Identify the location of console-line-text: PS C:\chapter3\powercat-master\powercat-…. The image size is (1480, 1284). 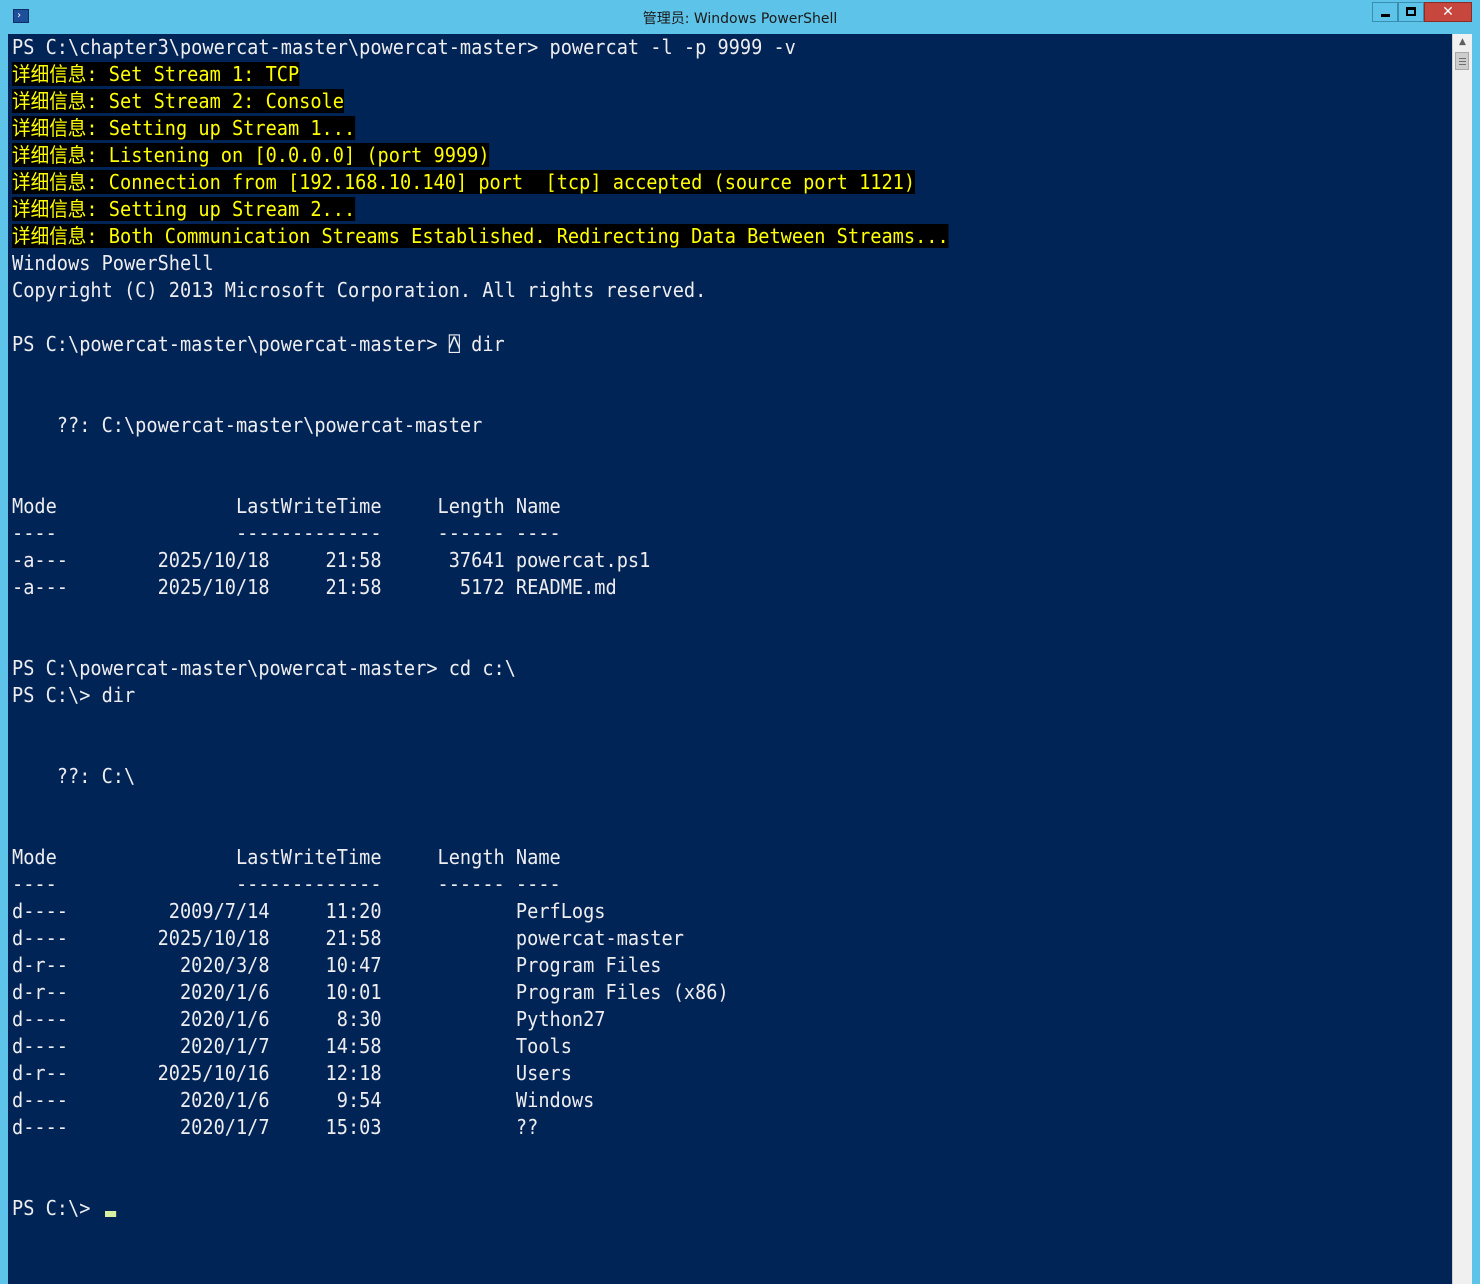
(404, 47).